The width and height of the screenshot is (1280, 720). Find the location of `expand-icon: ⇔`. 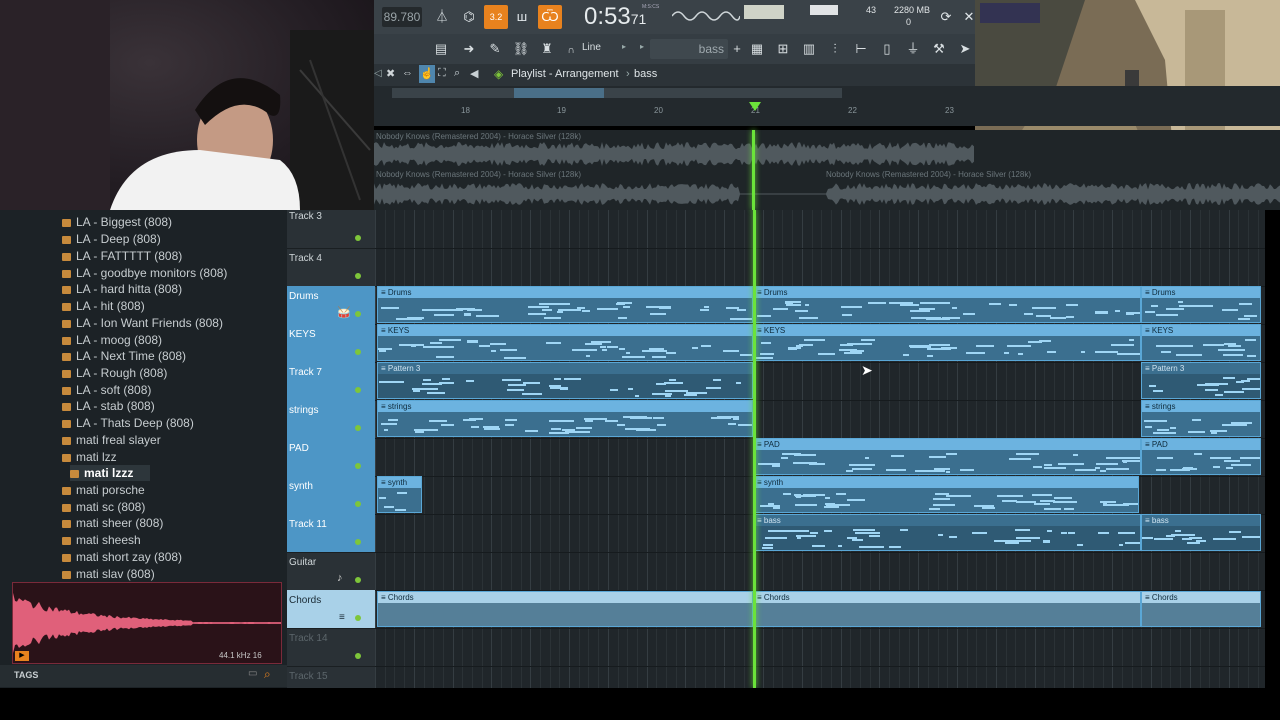

expand-icon: ⇔ is located at coordinates (407, 73).